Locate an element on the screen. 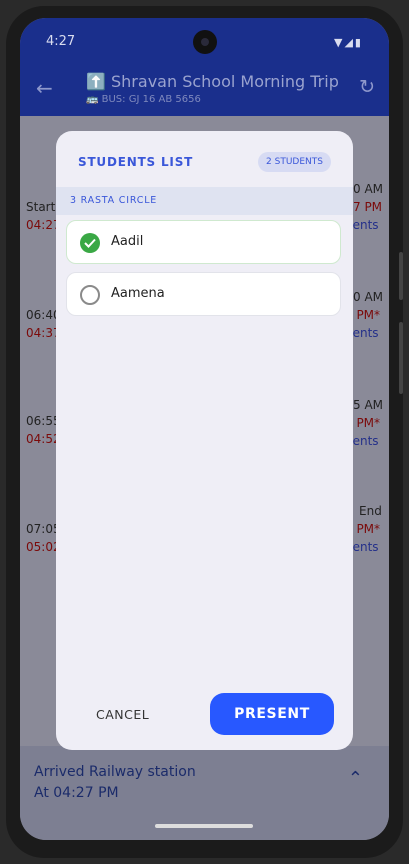  arrival-status: Arrived Railway station At 04:27 PM is located at coordinates (115, 783).